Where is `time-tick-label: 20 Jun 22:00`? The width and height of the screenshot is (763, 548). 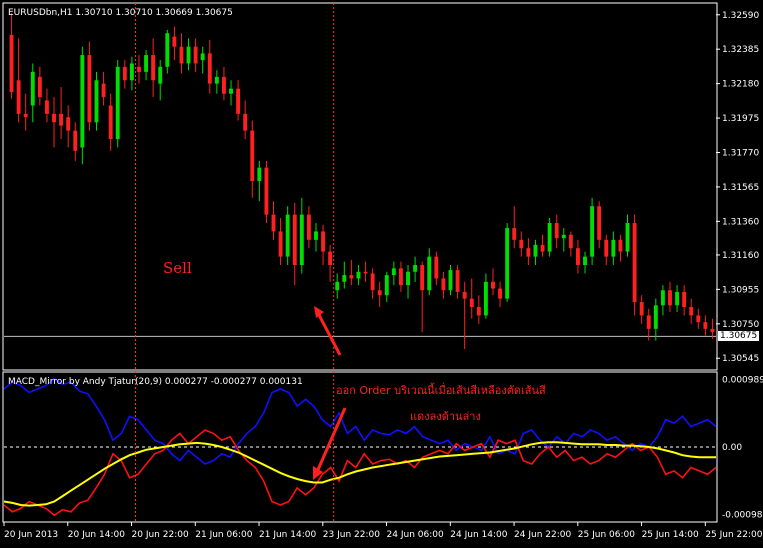
time-tick-label: 20 Jun 22:00 is located at coordinates (160, 535).